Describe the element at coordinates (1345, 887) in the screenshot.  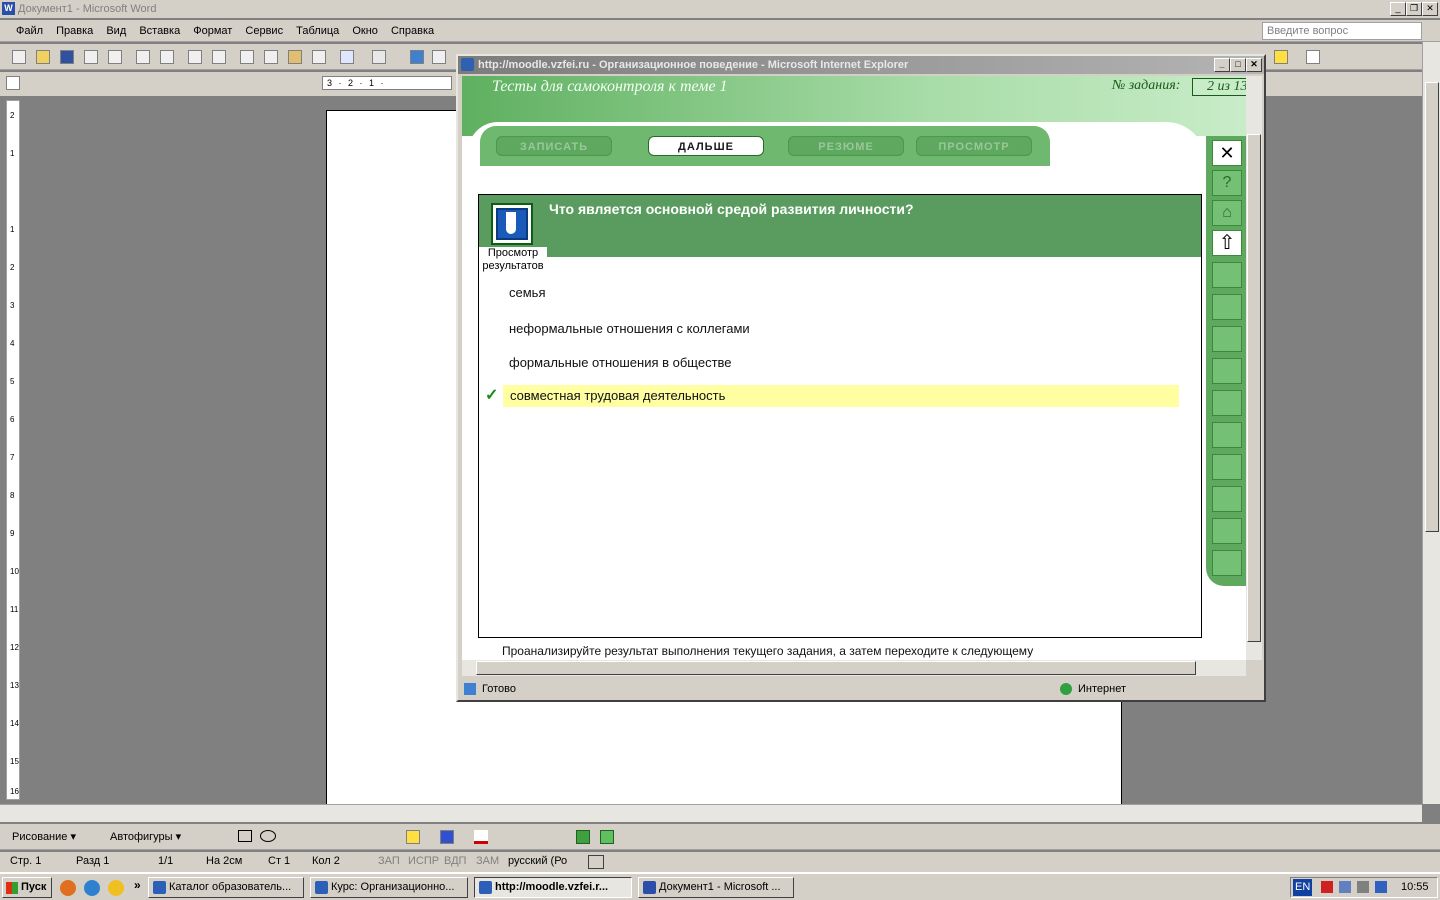
I see `network-icon` at that location.